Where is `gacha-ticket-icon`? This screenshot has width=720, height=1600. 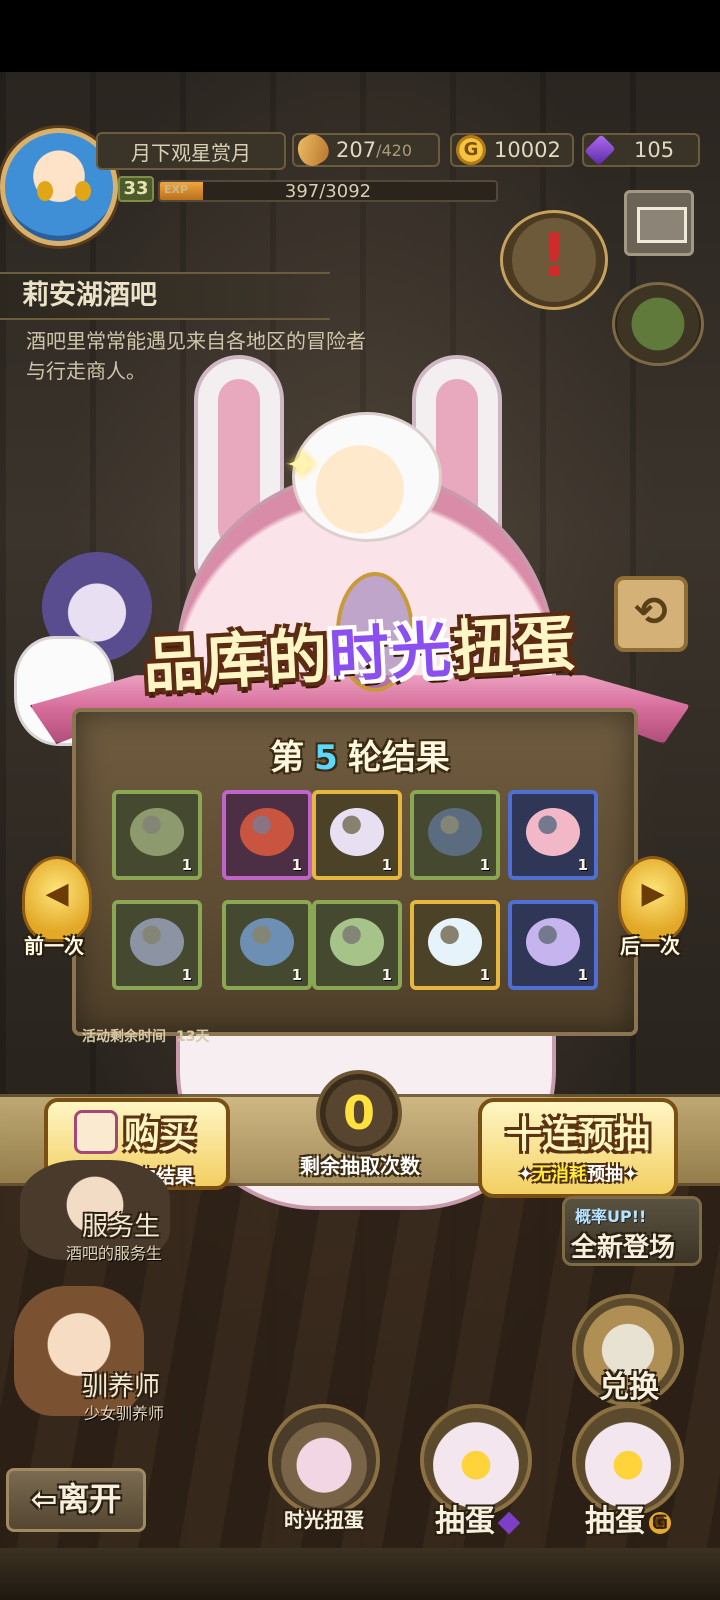 gacha-ticket-icon is located at coordinates (96, 1132).